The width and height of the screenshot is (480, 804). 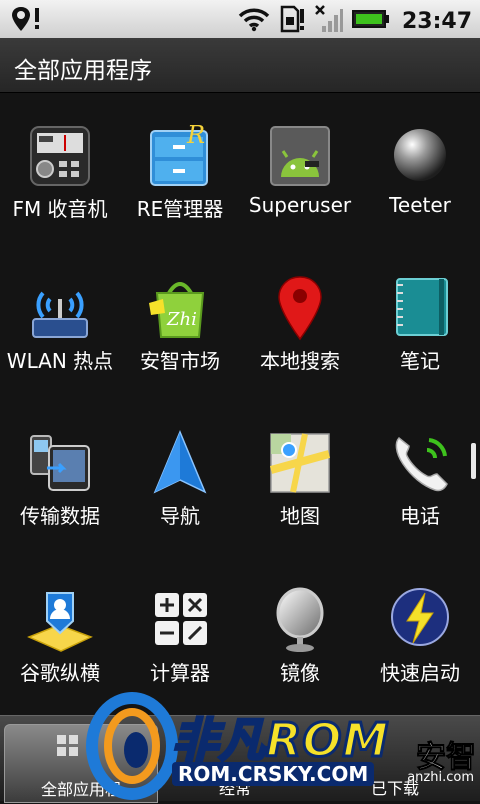 I want to click on wifi-icon, so click(x=254, y=21).